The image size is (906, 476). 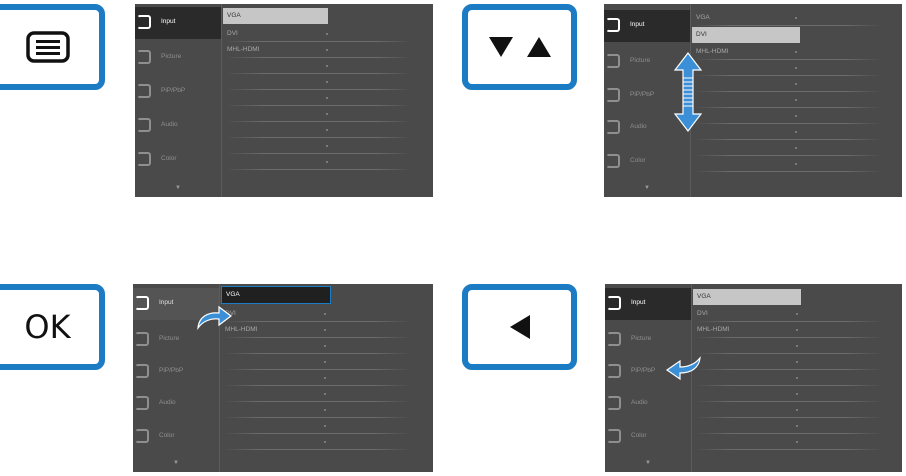 What do you see at coordinates (47, 327) in the screenshot?
I see `ok-label: OK` at bounding box center [47, 327].